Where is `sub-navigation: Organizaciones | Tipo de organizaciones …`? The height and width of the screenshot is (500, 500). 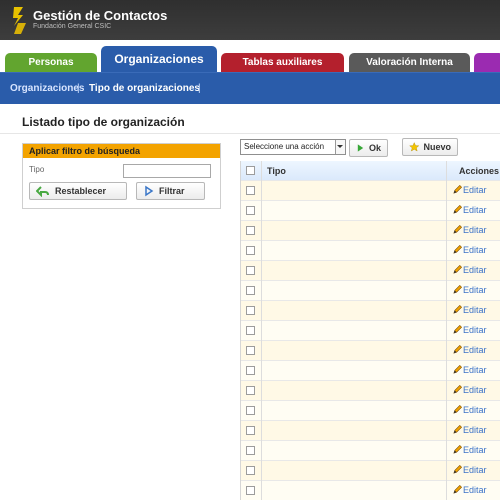 sub-navigation: Organizaciones | Tipo de organizaciones … is located at coordinates (250, 88).